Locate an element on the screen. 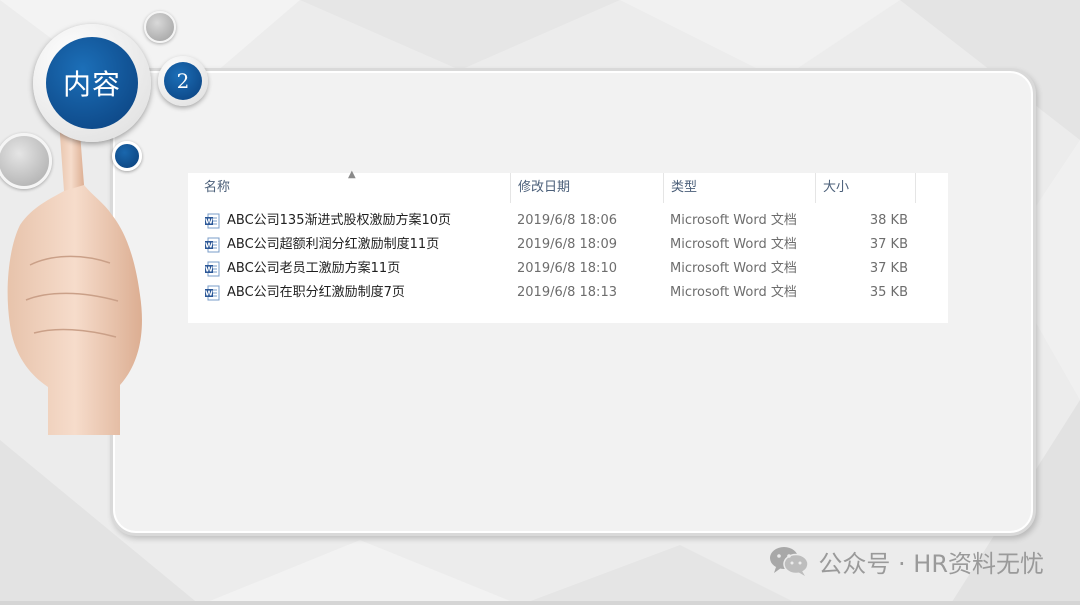 The width and height of the screenshot is (1080, 605). file-modified: 2019/6/8 18:10 is located at coordinates (567, 268).